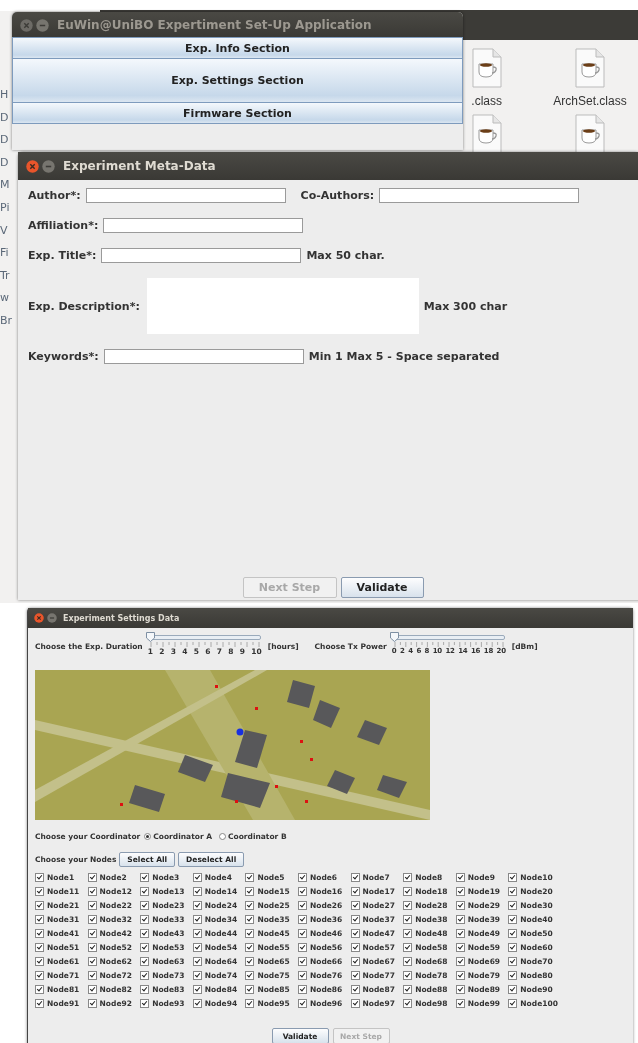  I want to click on sidebar-item: w, so click(6, 298).